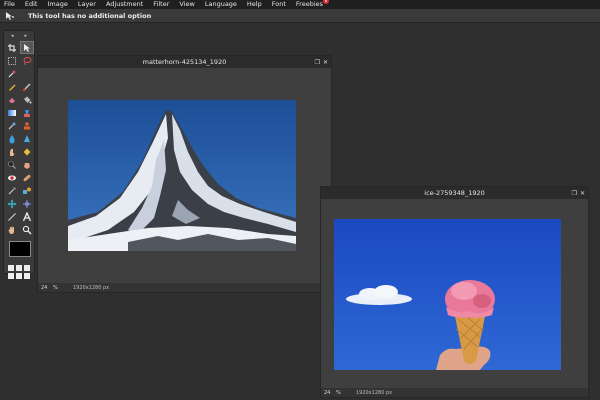 This screenshot has height=400, width=600. I want to click on window-title: ice-2759348_1920, so click(454, 193).